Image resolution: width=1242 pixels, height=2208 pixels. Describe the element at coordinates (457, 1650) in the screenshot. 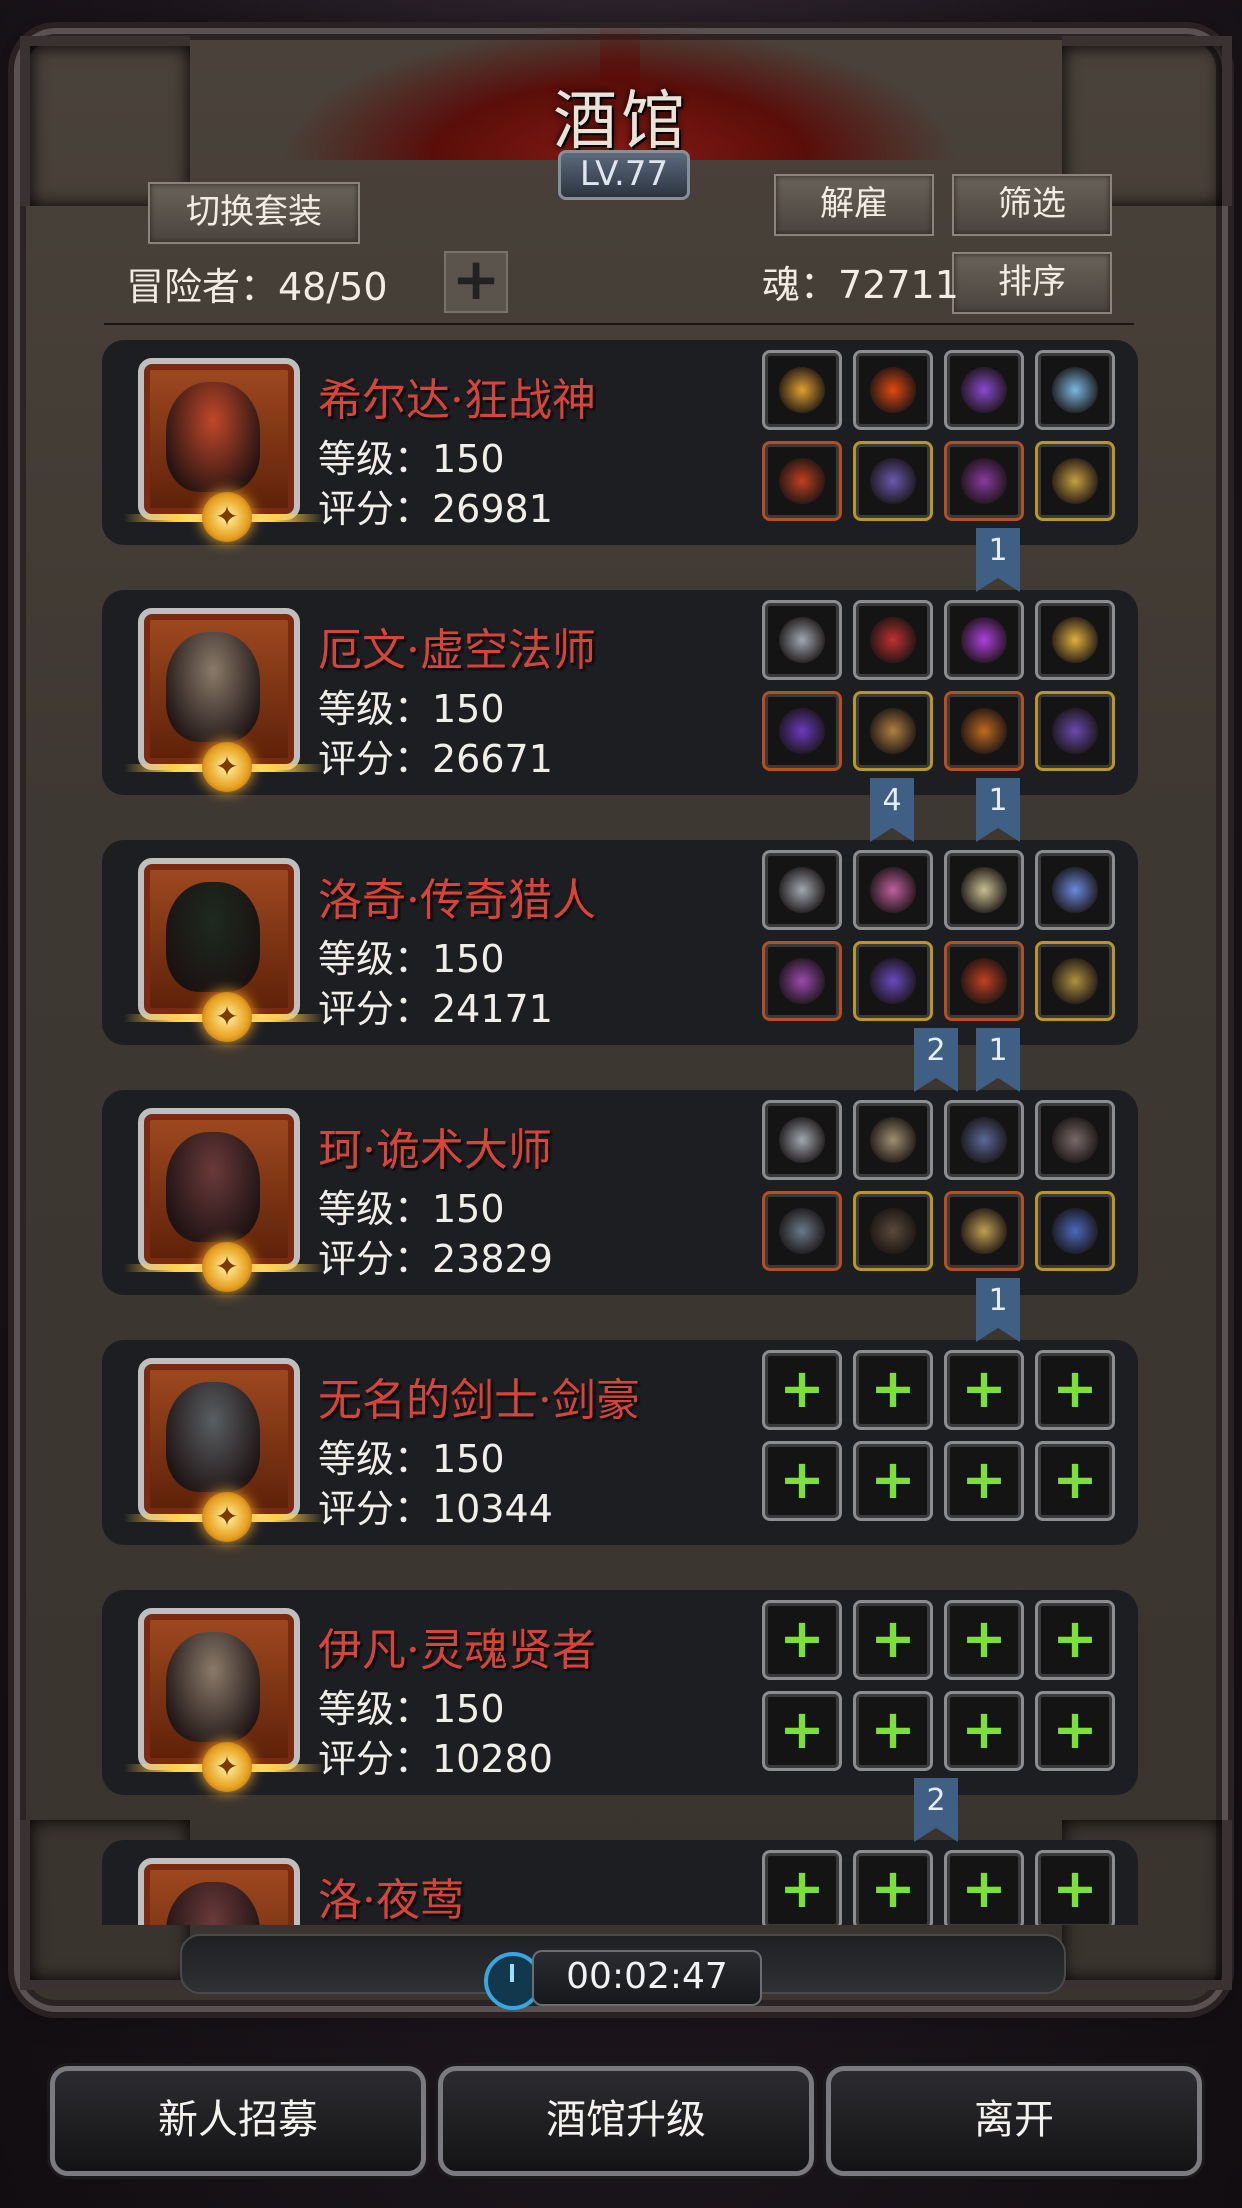

I see `hero-name: 伊凡·灵魂贤者` at that location.